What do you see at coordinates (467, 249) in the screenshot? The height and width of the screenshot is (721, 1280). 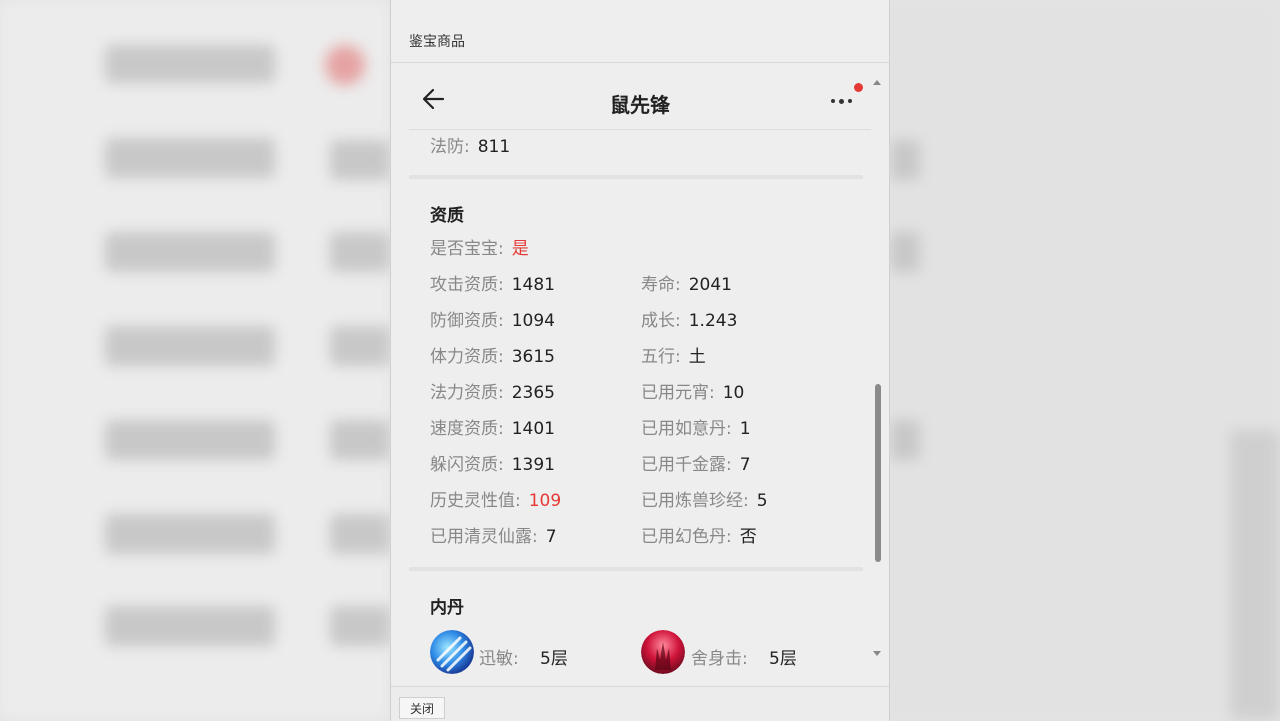 I see `is-baby-label: 是否宝宝:` at bounding box center [467, 249].